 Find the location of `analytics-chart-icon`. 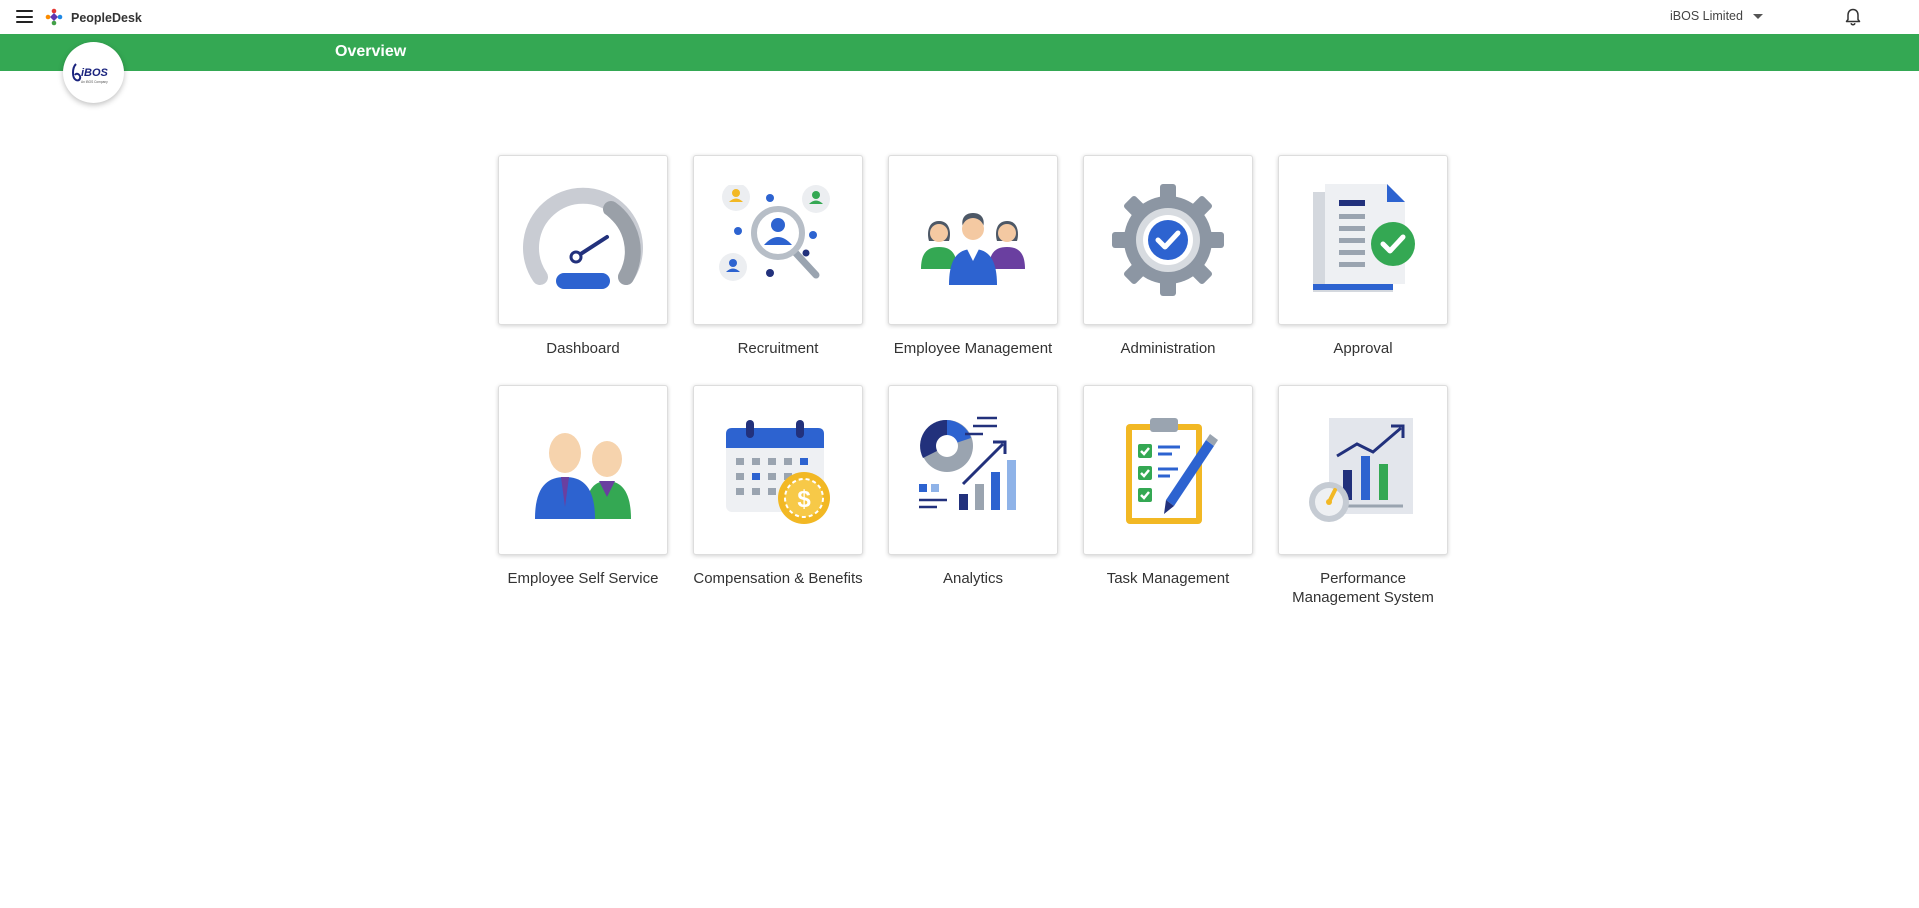

analytics-chart-icon is located at coordinates (967, 463).